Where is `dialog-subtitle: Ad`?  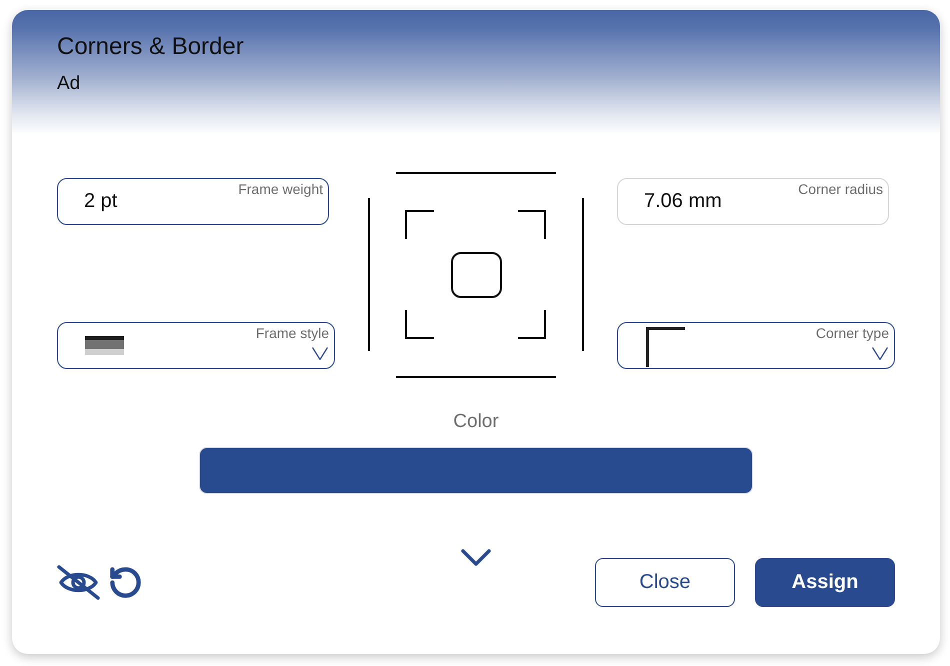
dialog-subtitle: Ad is located at coordinates (68, 84).